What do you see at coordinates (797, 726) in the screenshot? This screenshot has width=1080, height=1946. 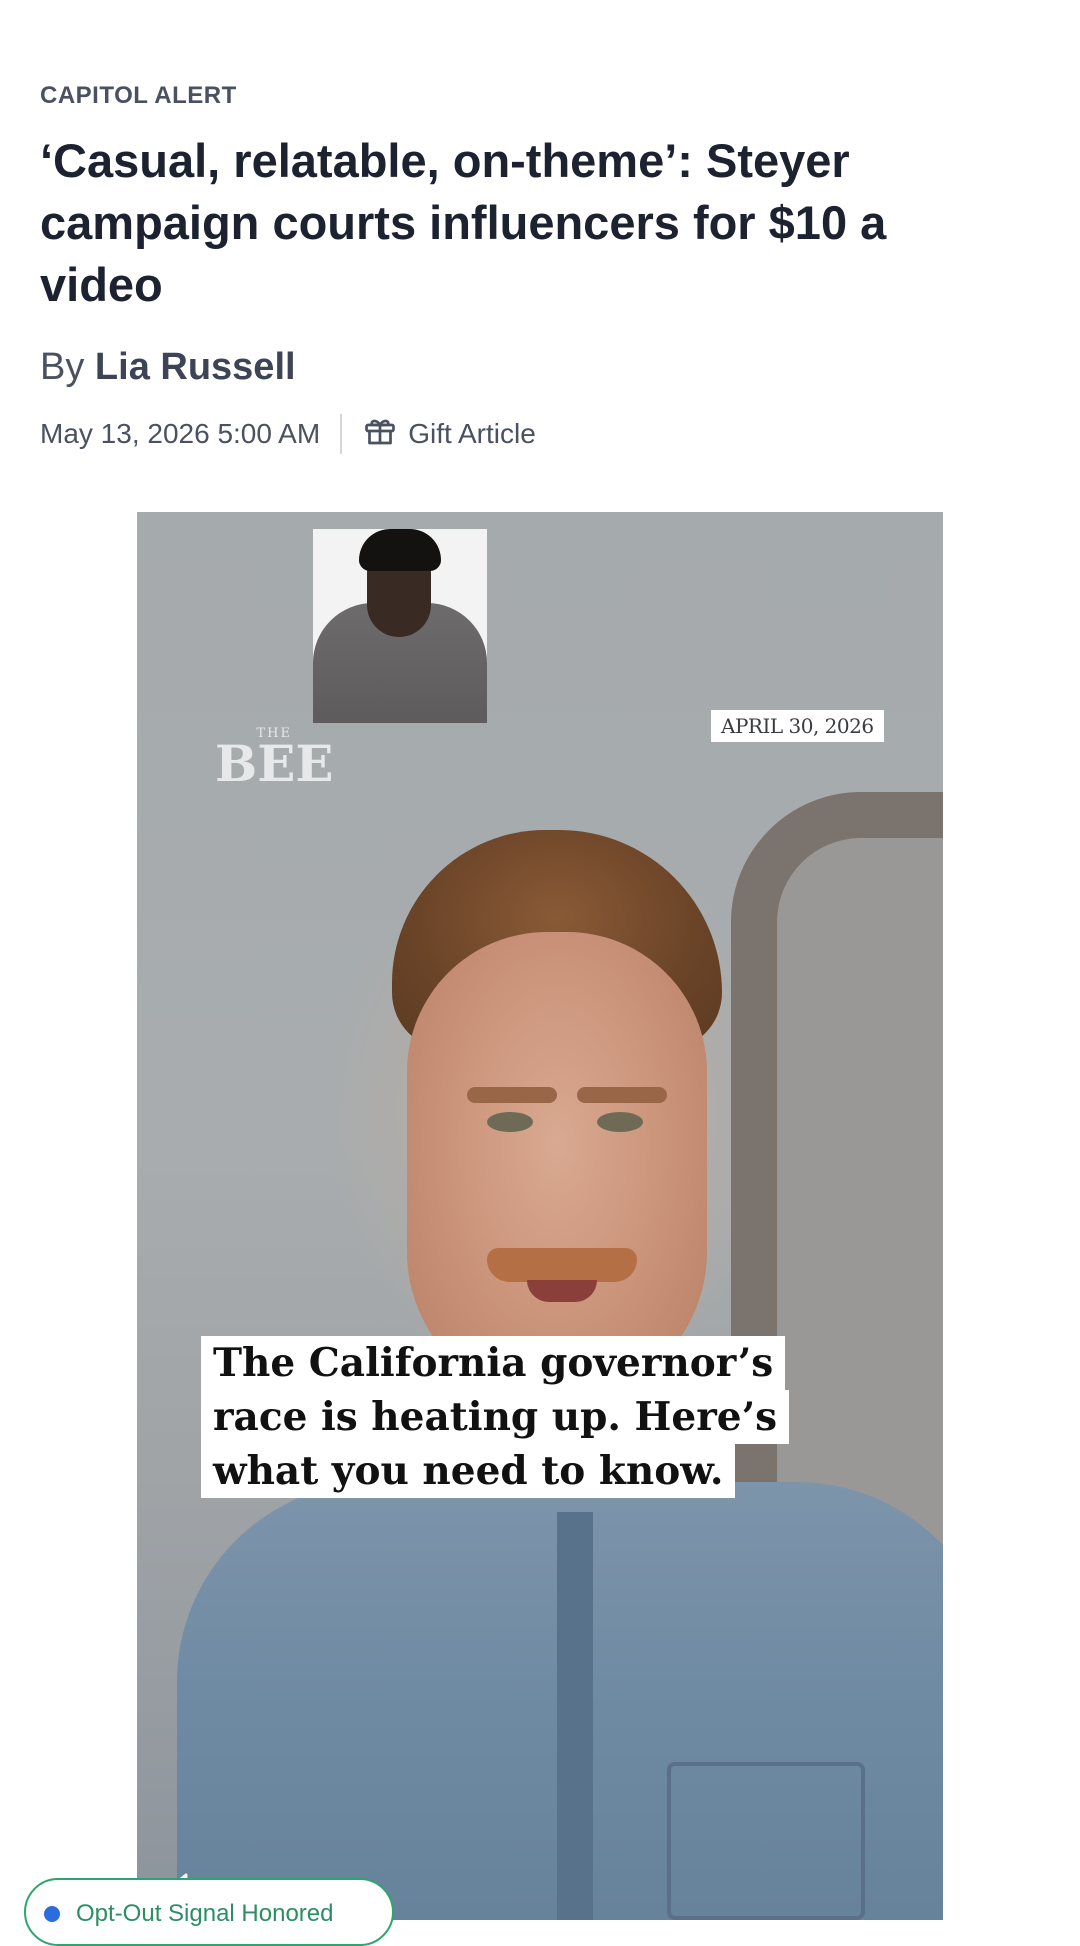 I see `video-date-tag: APRIL 30, 2026` at bounding box center [797, 726].